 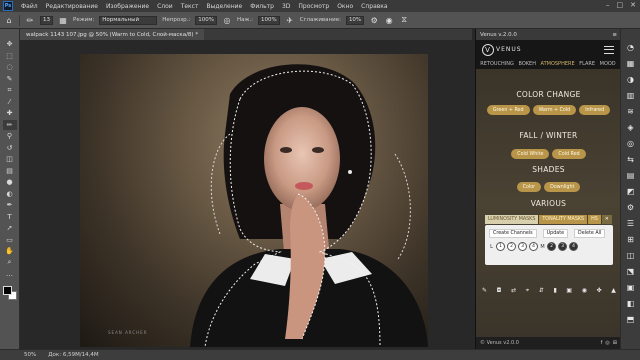 I want to click on pressure-size-icon: ◉, so click(x=389, y=20).